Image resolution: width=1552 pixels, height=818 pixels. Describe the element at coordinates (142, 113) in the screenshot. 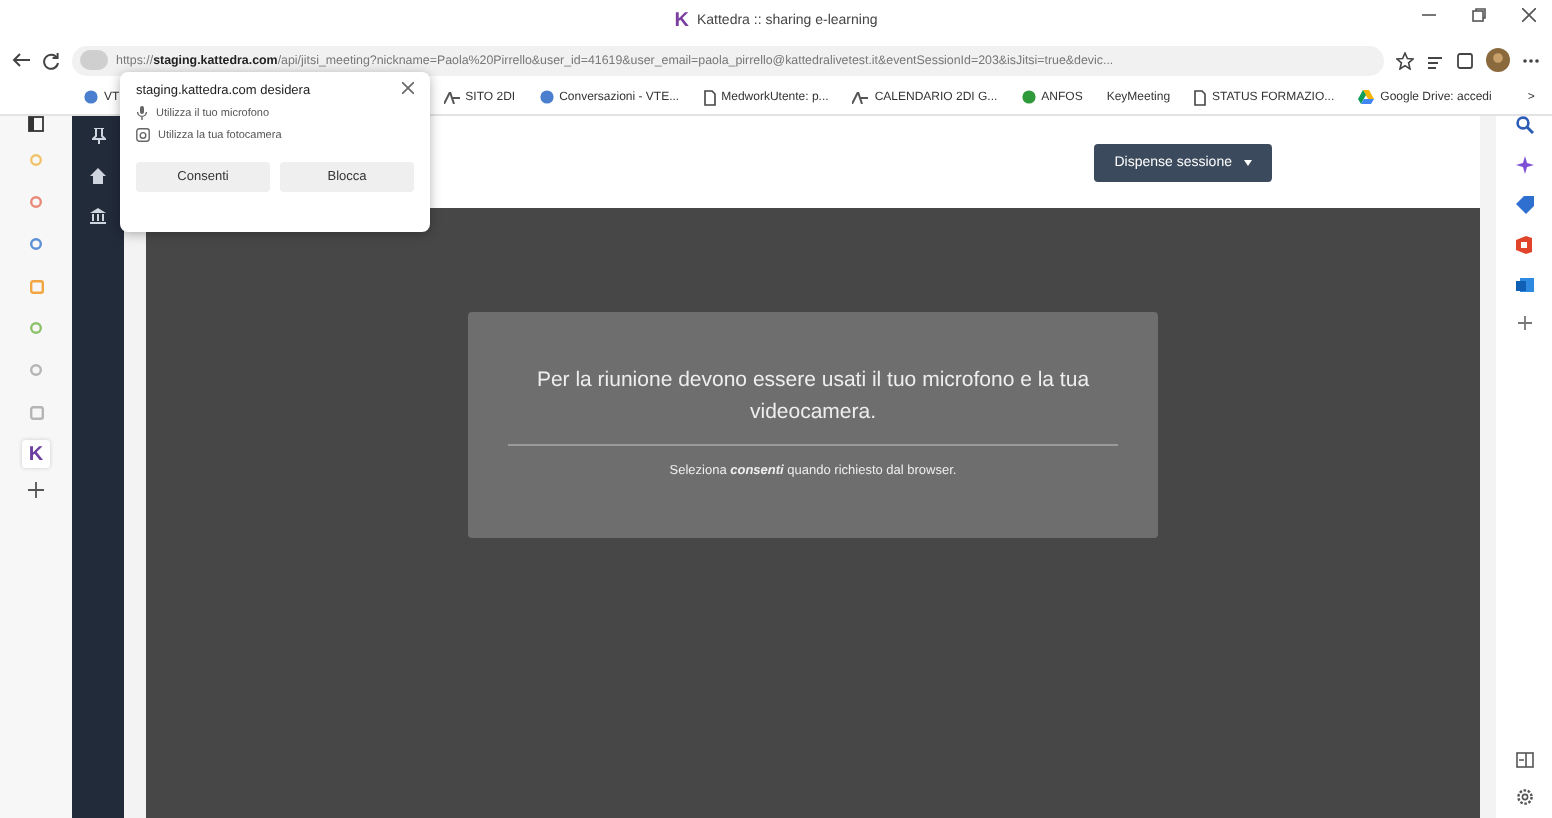

I see `microphone-icon` at that location.